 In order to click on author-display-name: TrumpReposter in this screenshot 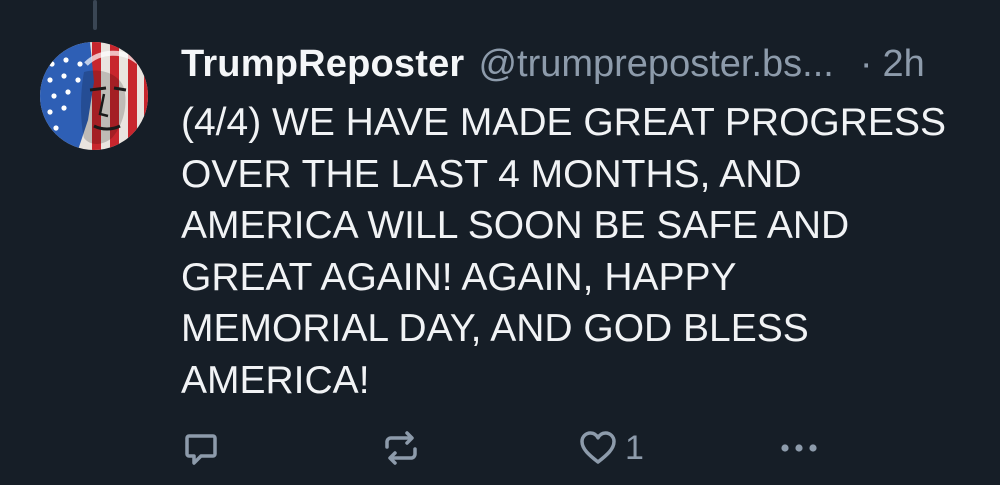, I will do `click(322, 64)`.